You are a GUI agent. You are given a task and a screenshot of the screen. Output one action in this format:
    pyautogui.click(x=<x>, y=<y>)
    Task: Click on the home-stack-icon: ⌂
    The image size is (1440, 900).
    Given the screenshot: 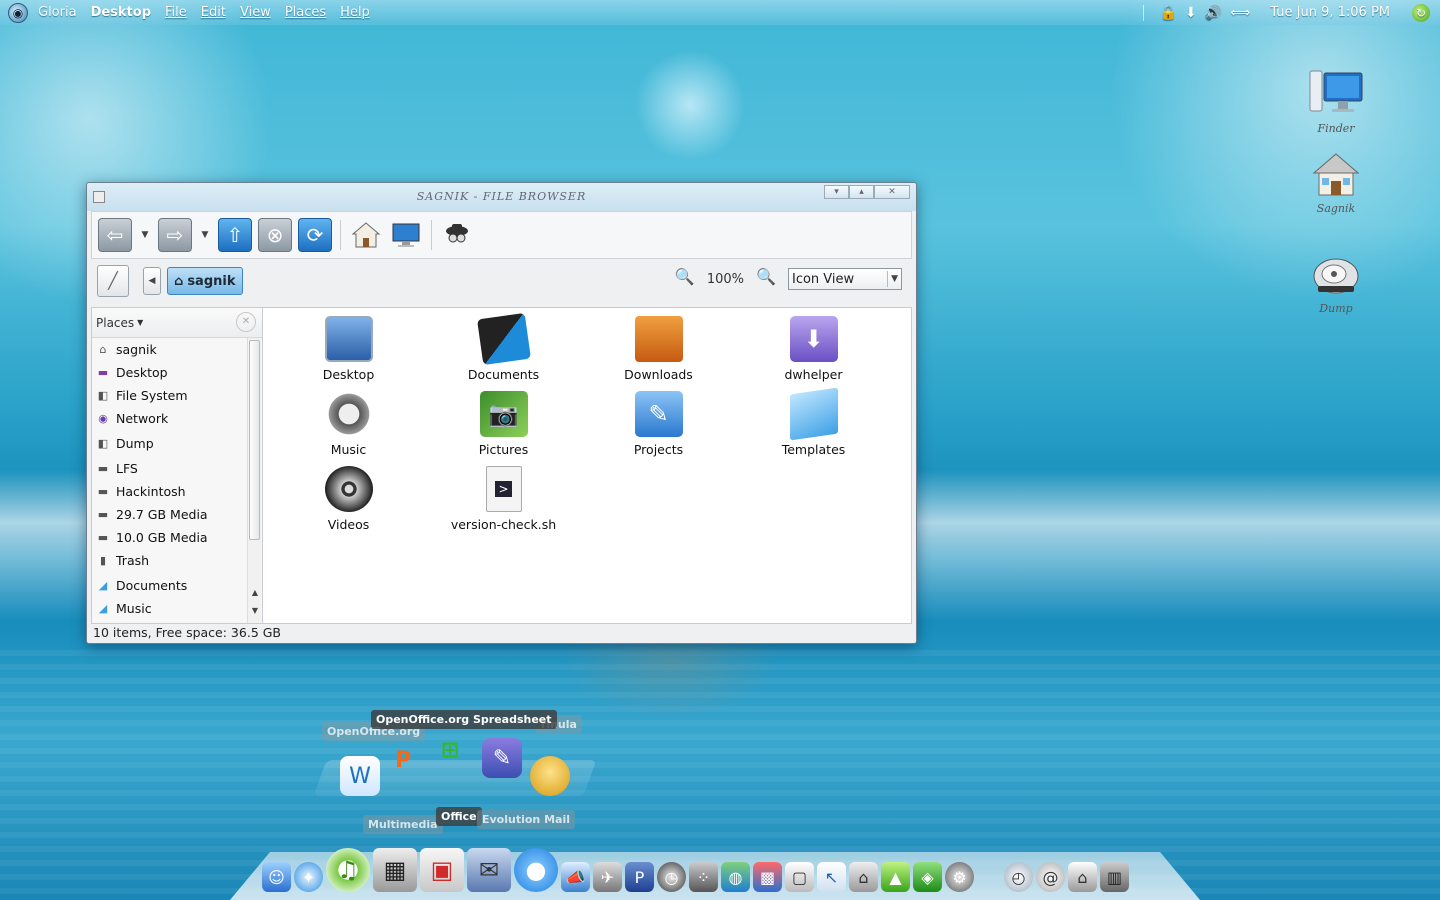 What is the action you would take?
    pyautogui.click(x=863, y=877)
    